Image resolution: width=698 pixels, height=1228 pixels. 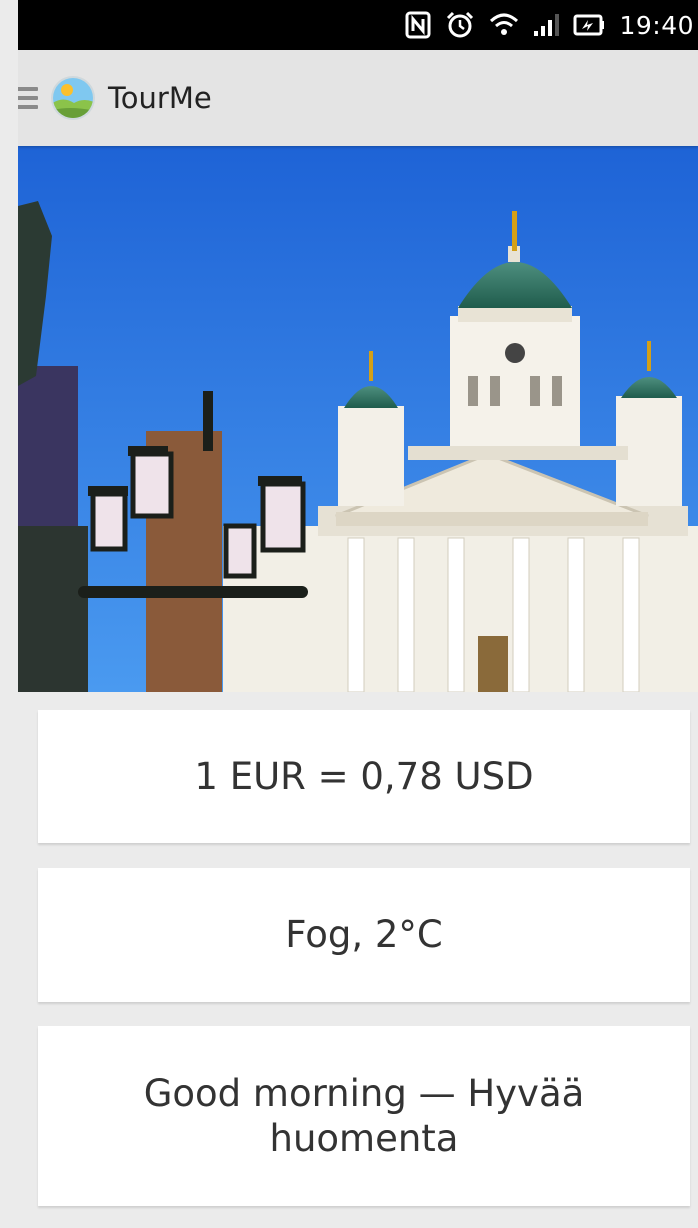 What do you see at coordinates (460, 24) in the screenshot?
I see `alarm-icon` at bounding box center [460, 24].